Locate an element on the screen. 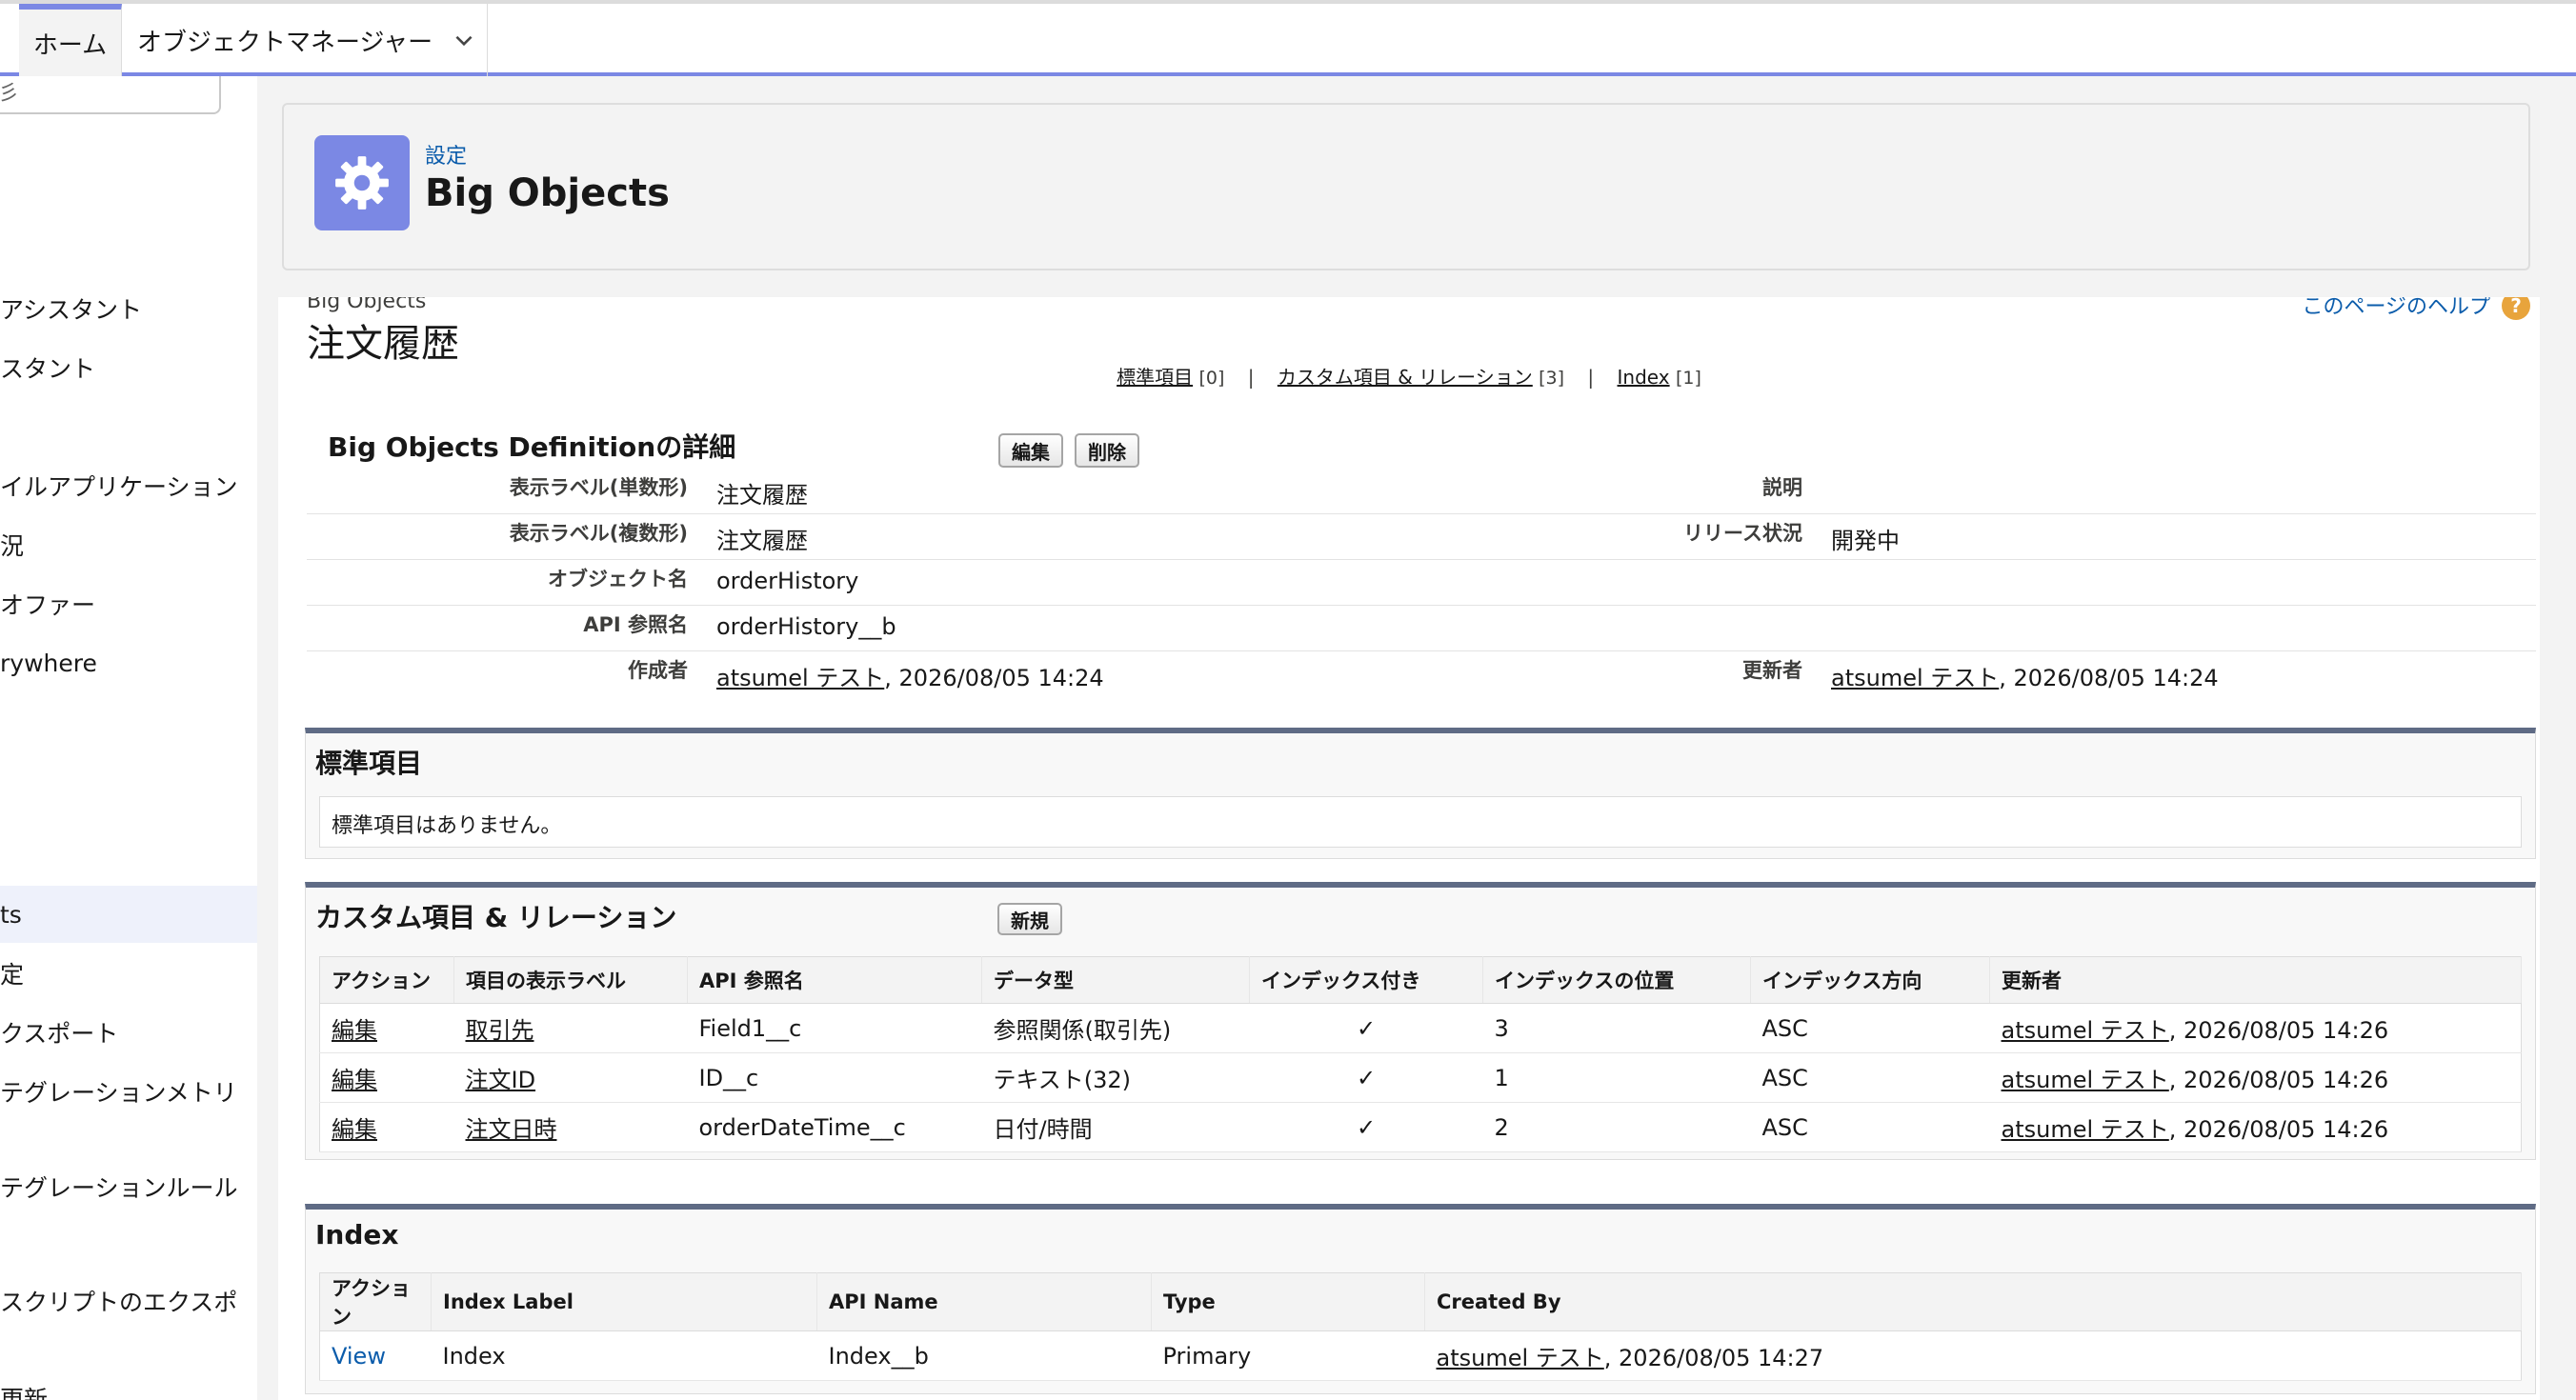 This screenshot has width=2576, height=1400. column-header: API 参照名 is located at coordinates (835, 980).